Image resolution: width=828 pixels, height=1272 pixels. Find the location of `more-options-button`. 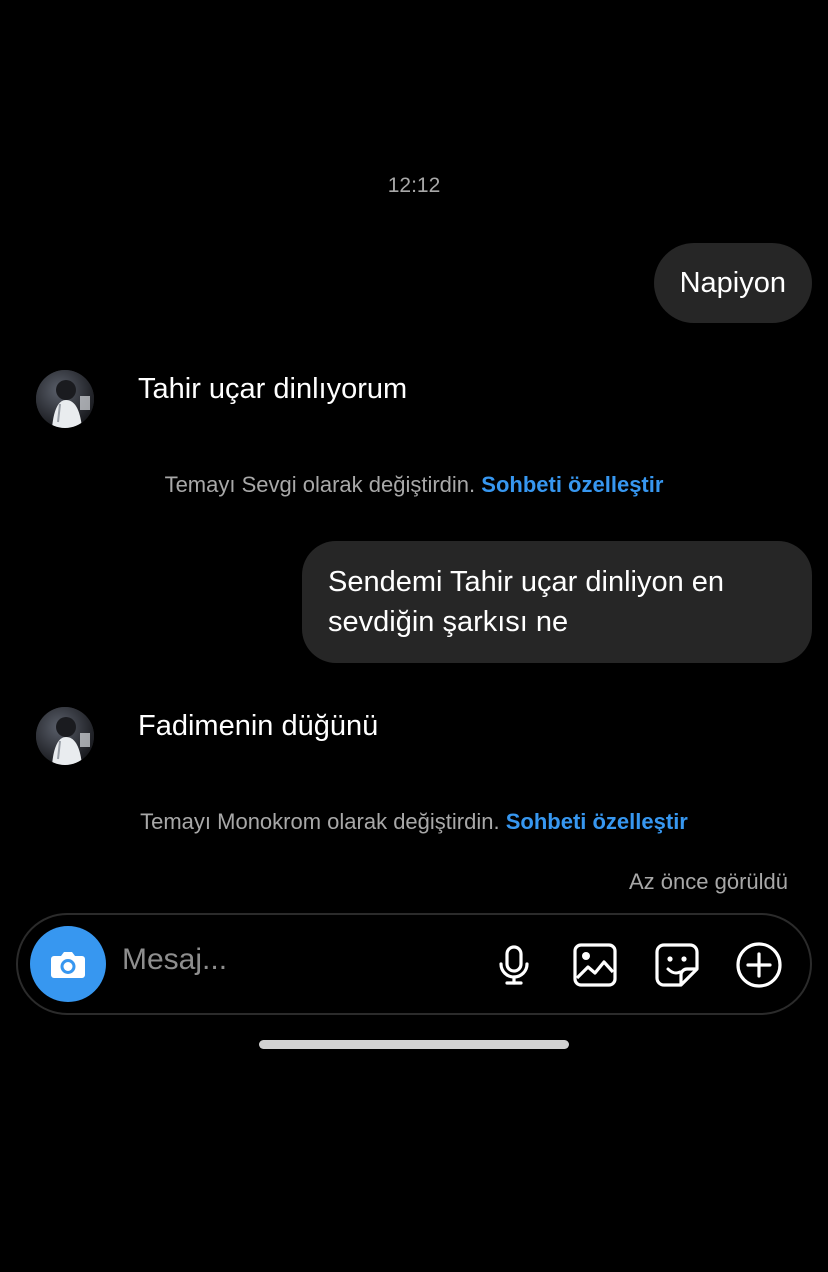

more-options-button is located at coordinates (759, 965).